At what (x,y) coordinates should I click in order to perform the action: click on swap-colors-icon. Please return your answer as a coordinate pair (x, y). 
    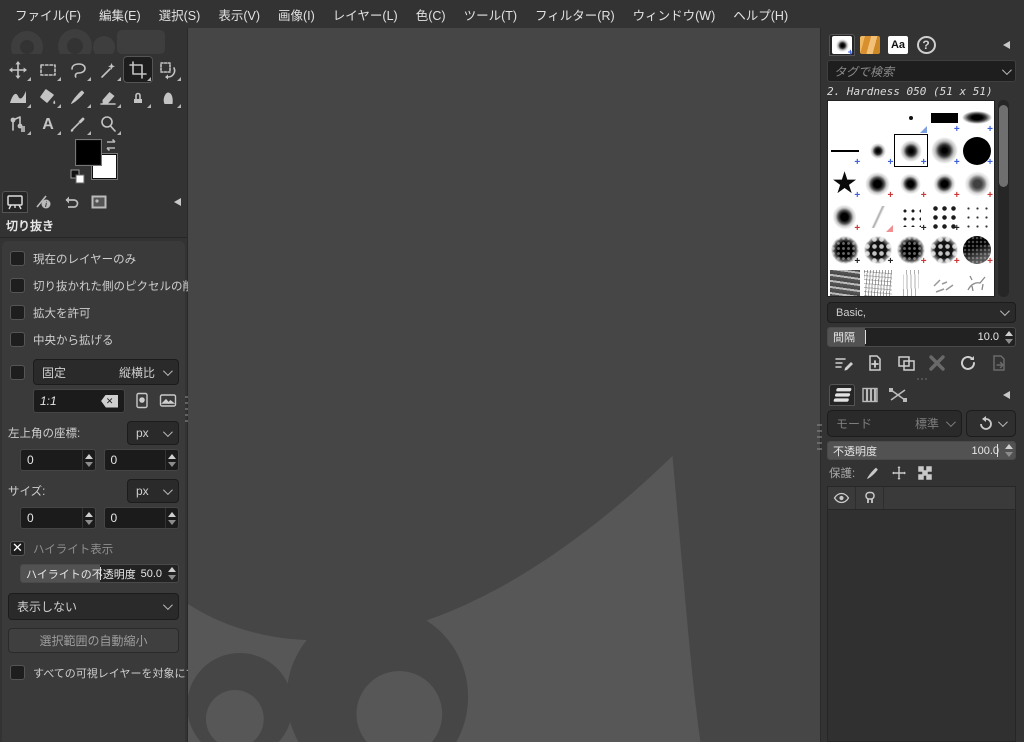
    Looking at the image, I should click on (112, 145).